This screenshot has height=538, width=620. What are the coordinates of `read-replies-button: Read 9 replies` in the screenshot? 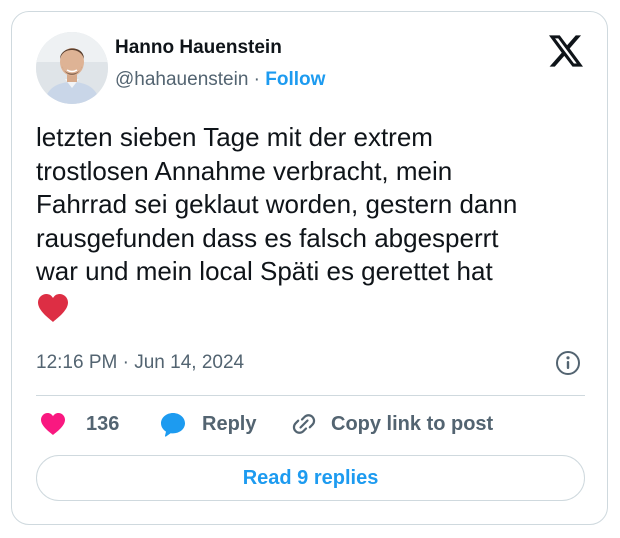 It's located at (310, 478).